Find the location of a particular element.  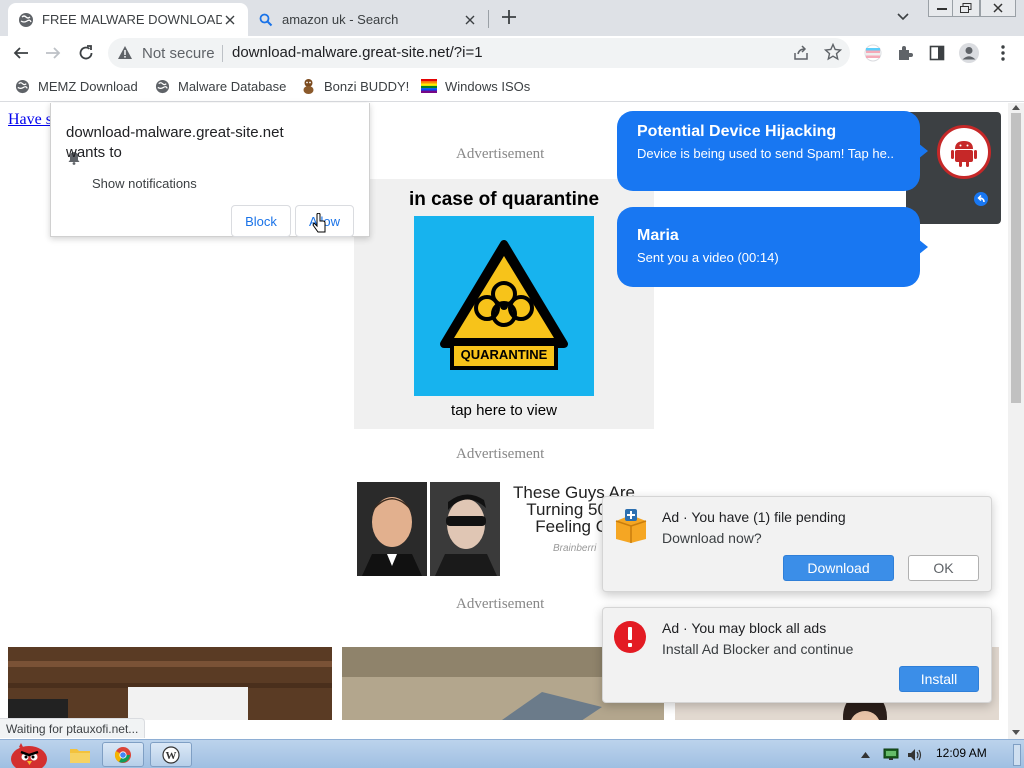

quarantine-image: QUARANTINE is located at coordinates (504, 306).